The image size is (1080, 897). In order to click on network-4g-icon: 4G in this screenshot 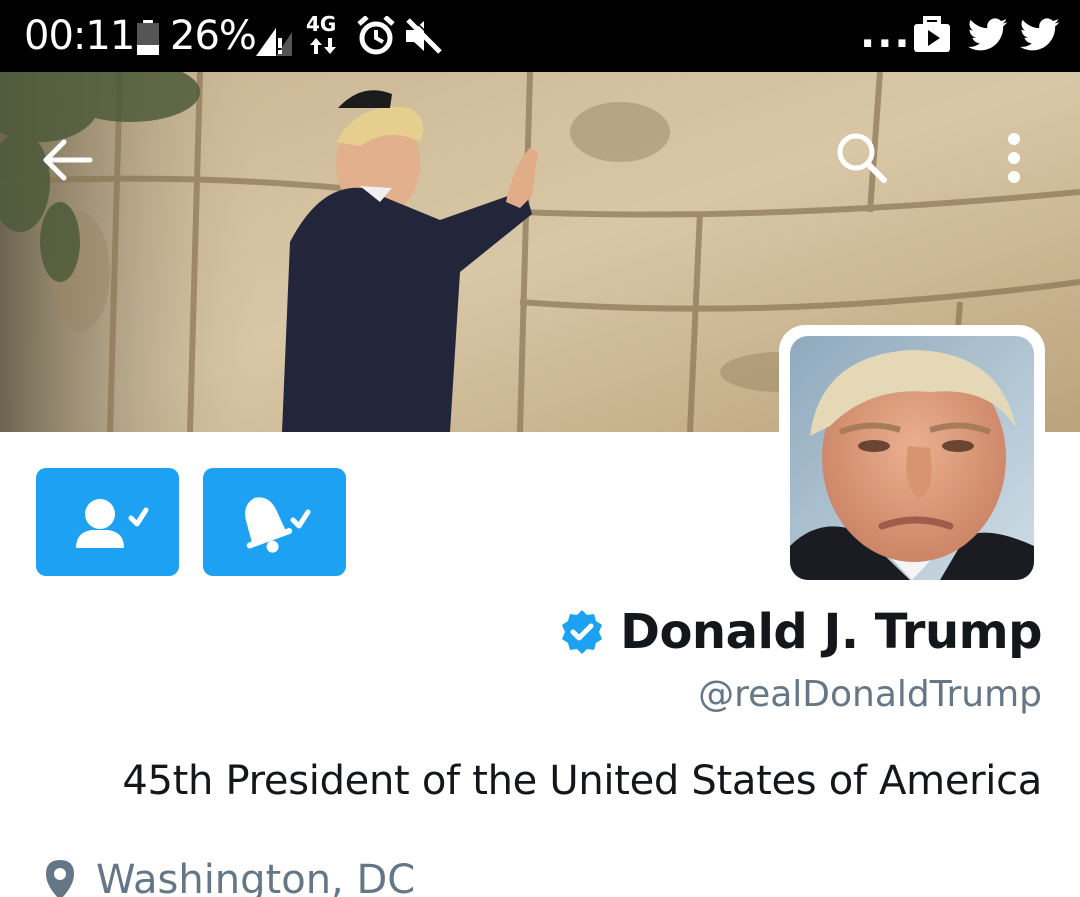, I will do `click(322, 36)`.